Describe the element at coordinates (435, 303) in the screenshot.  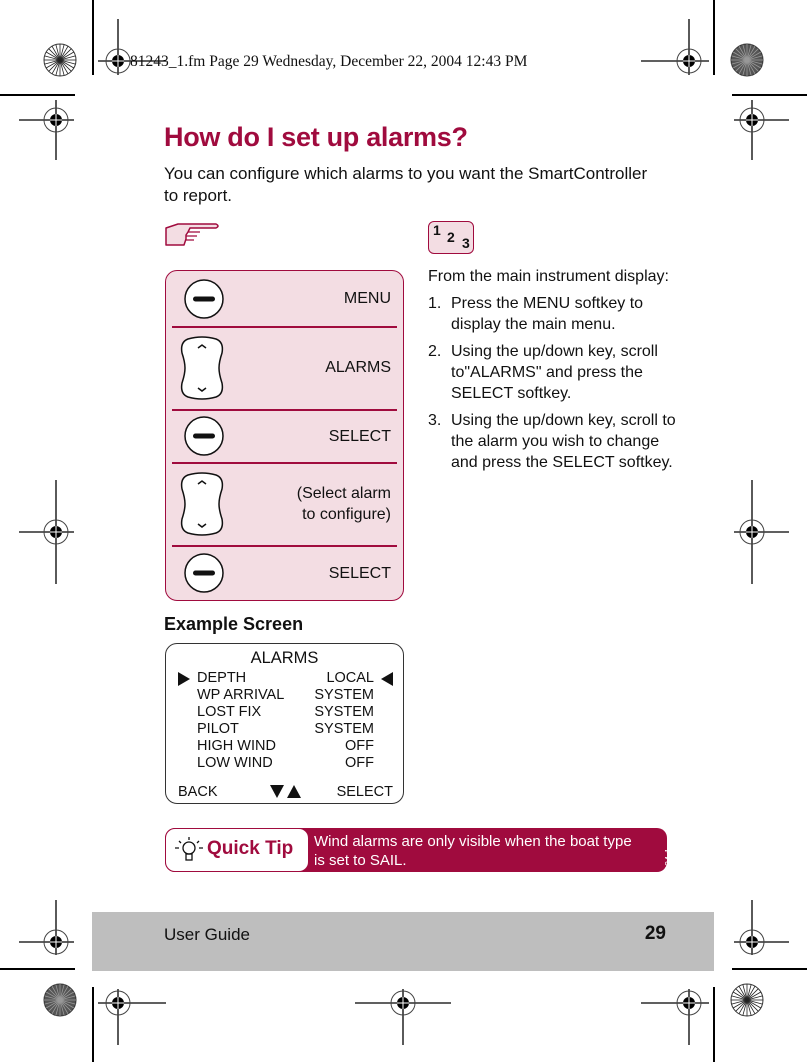
I see `step-number: 1.` at that location.